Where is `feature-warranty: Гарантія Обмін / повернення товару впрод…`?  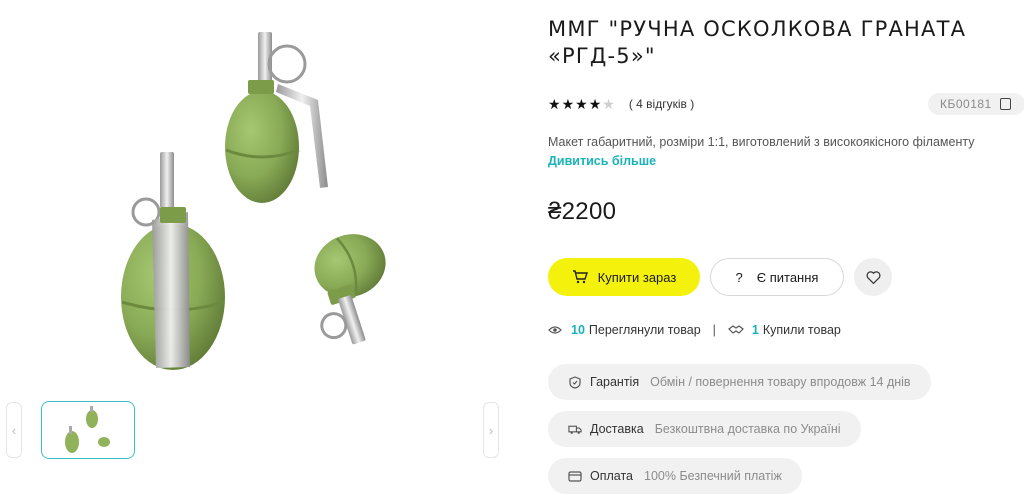
feature-warranty: Гарантія Обмін / повернення товару впрод… is located at coordinates (739, 382).